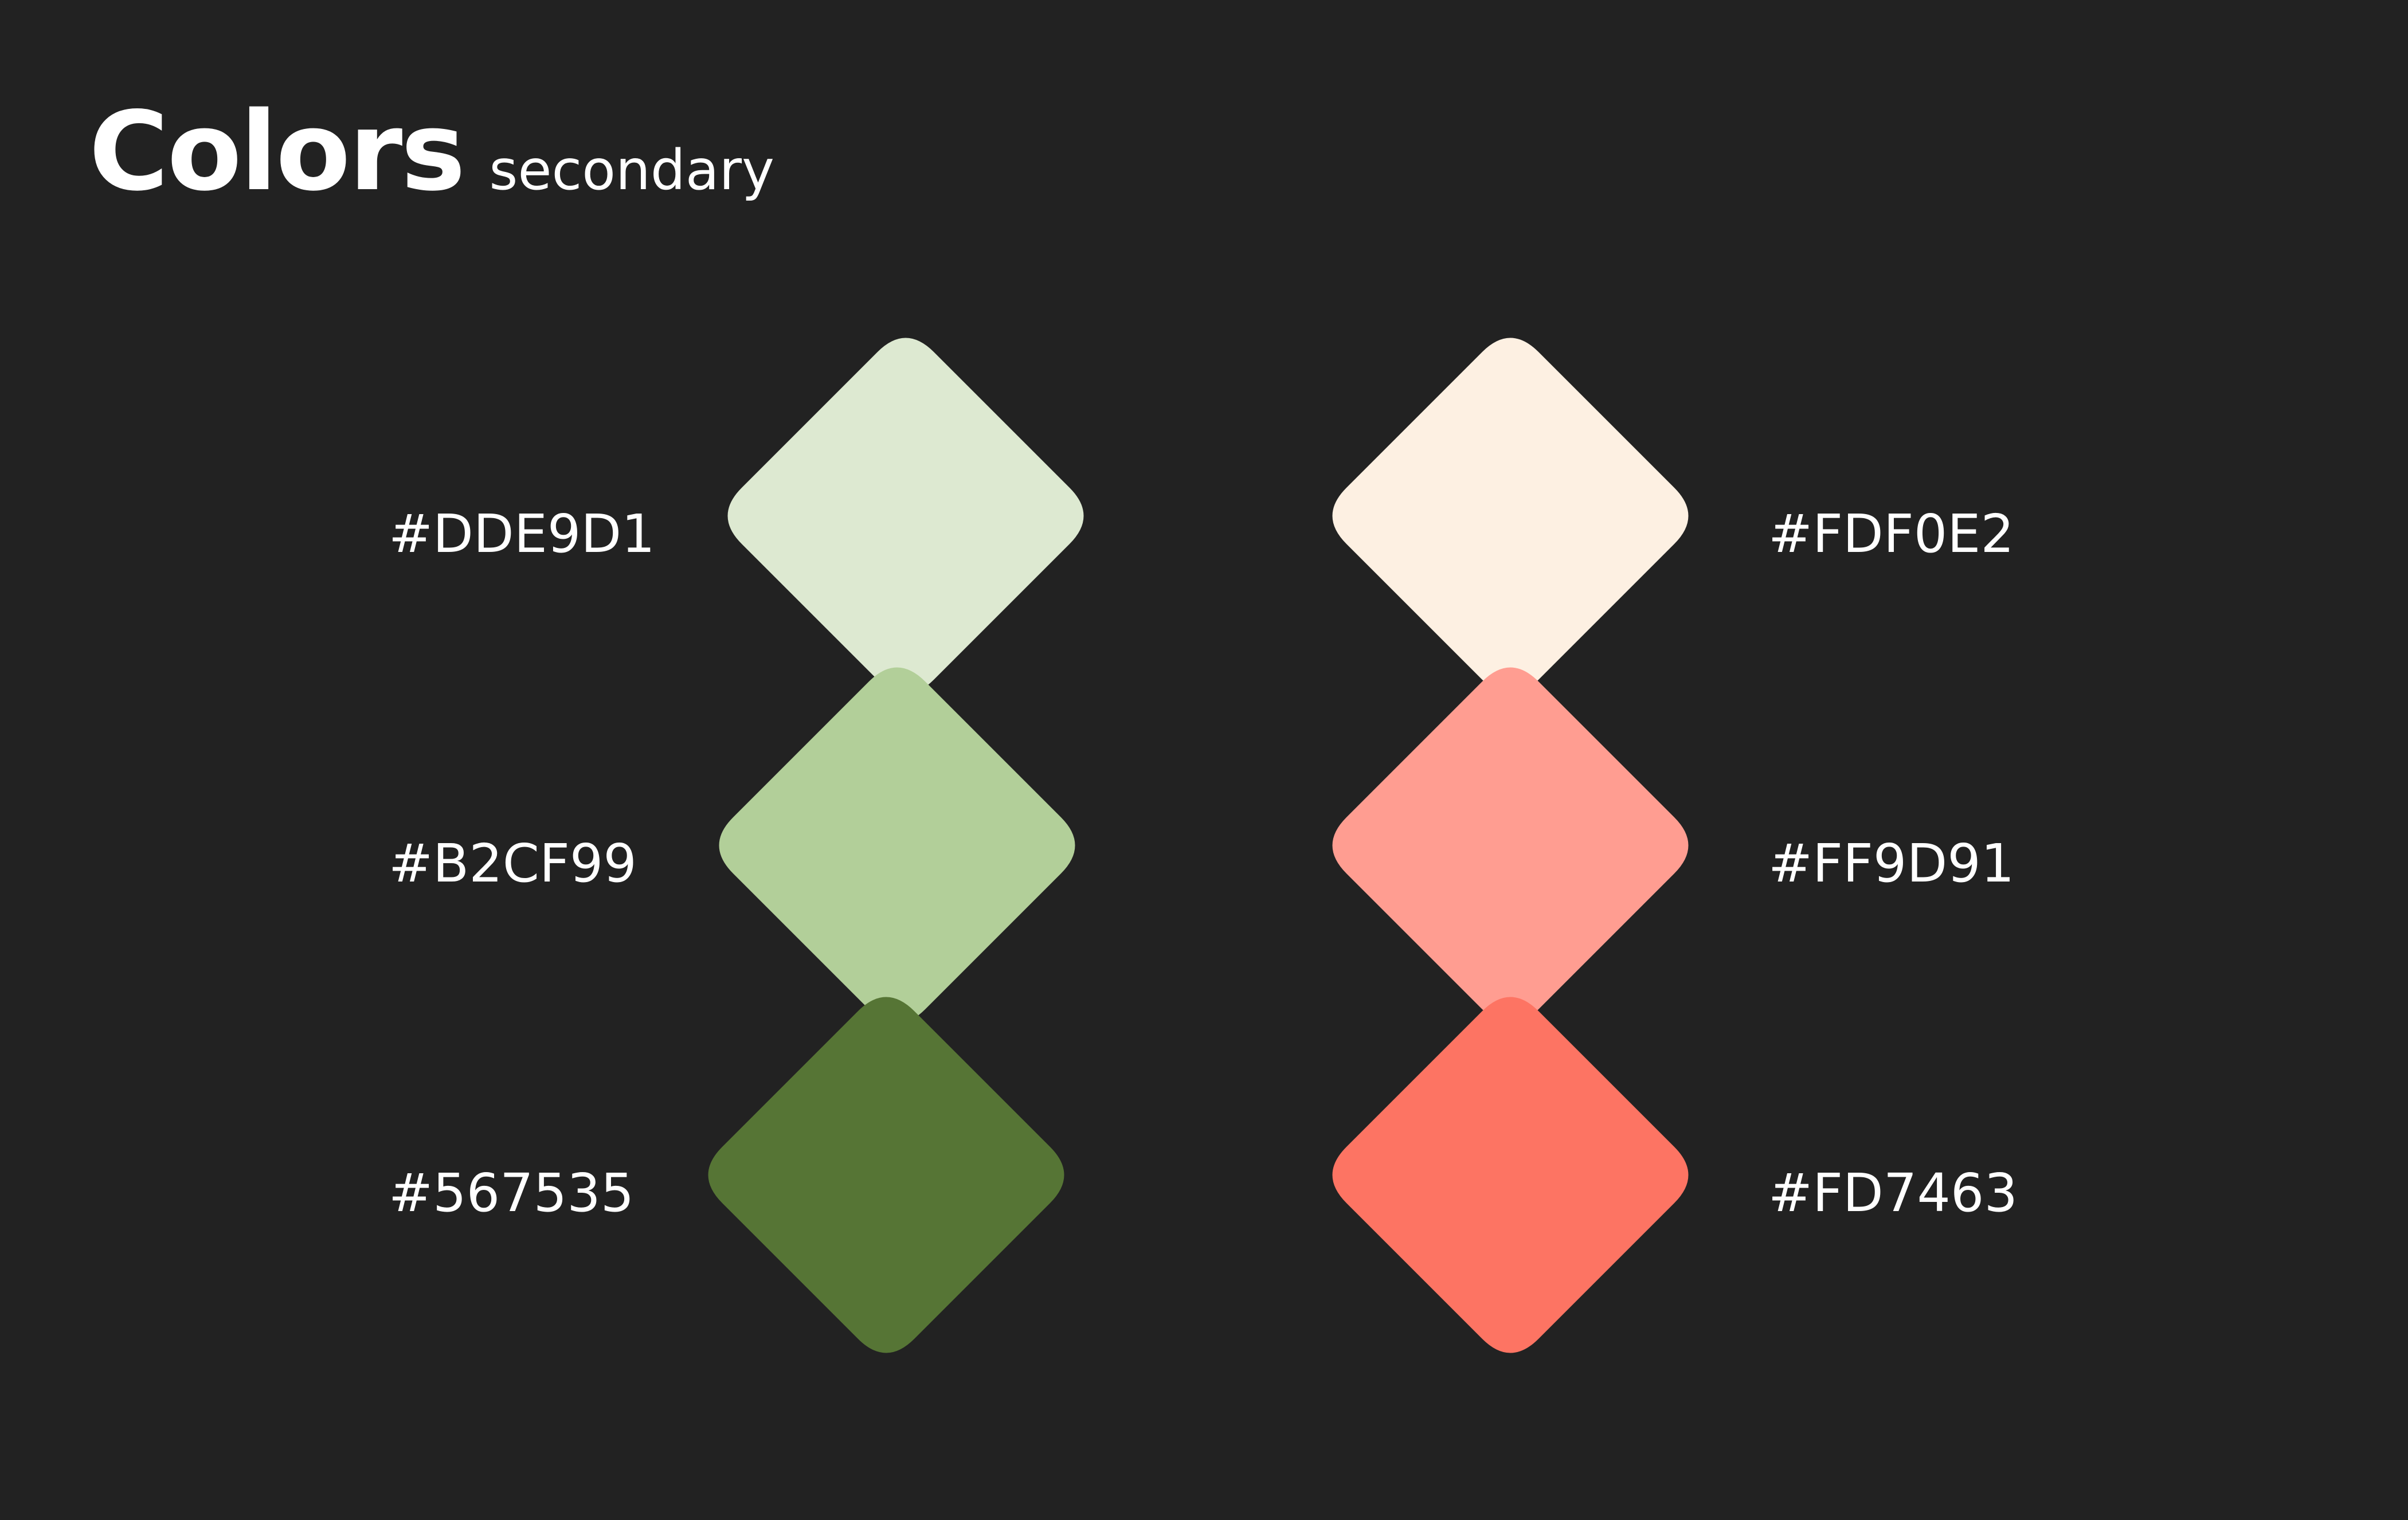 The height and width of the screenshot is (1520, 2408). I want to click on hex-label-left-1: #DDE9D1, so click(522, 534).